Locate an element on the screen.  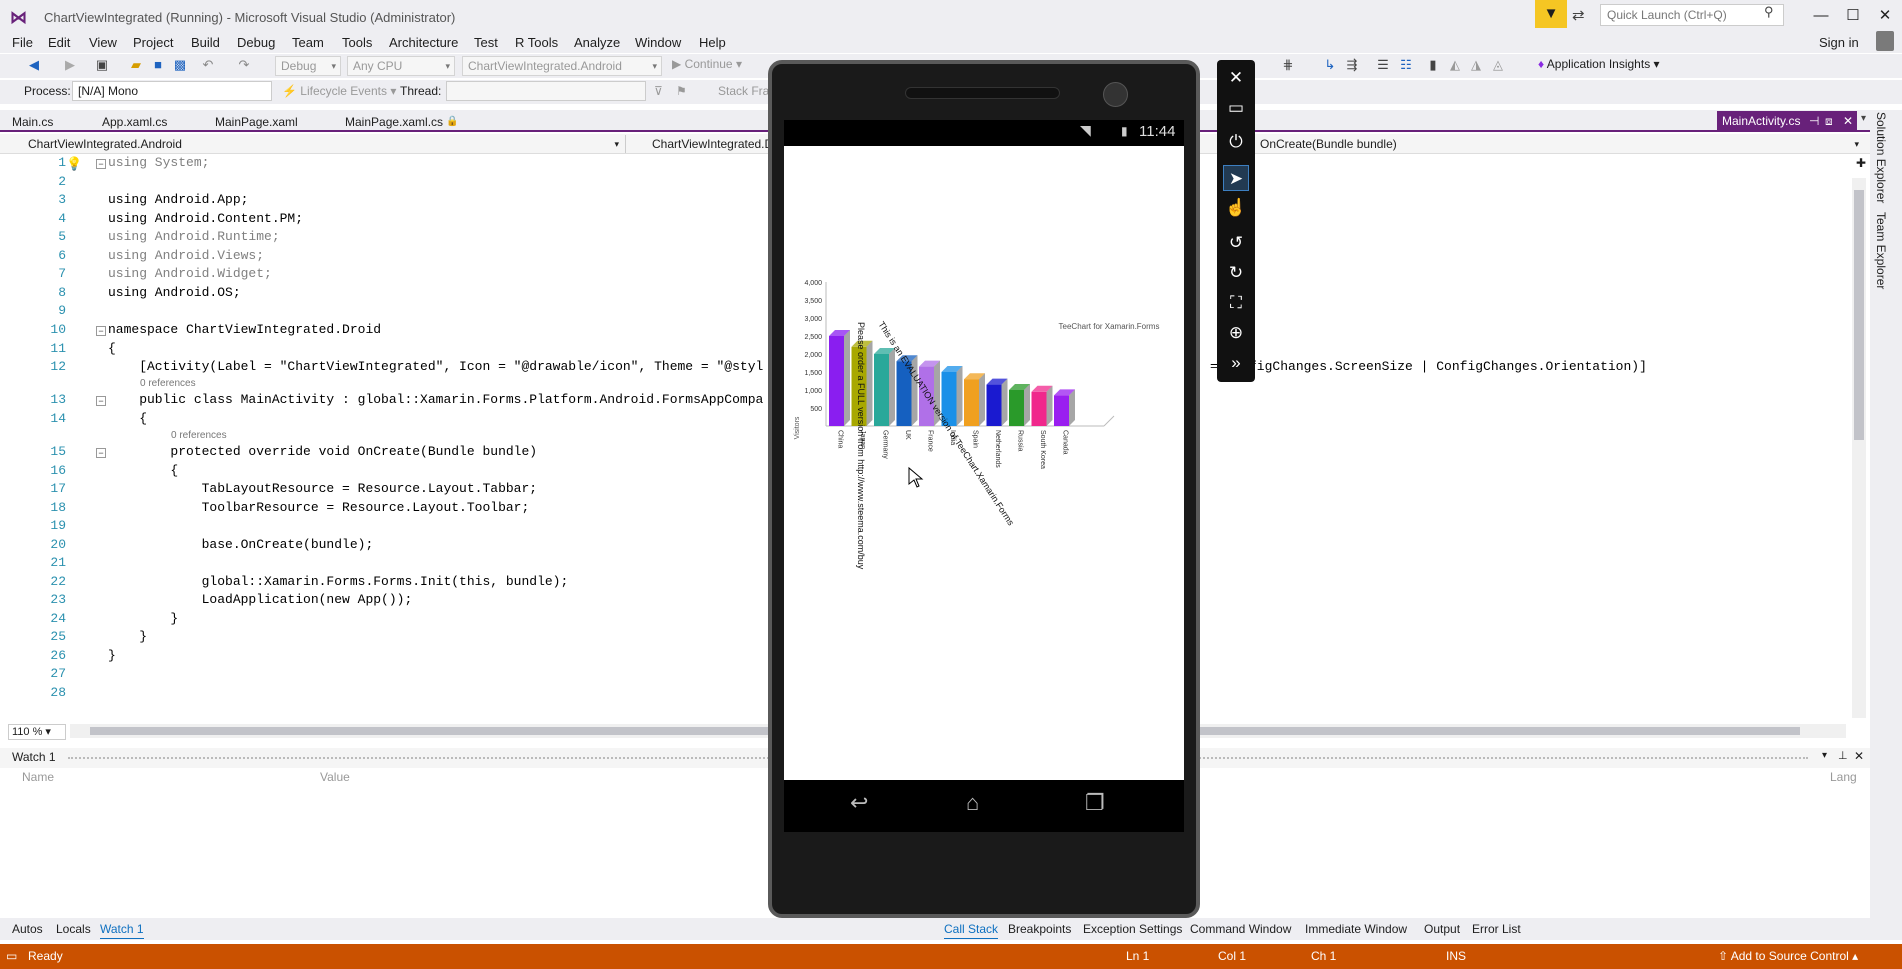
back-nav-icon: ↩ is located at coordinates (859, 803).